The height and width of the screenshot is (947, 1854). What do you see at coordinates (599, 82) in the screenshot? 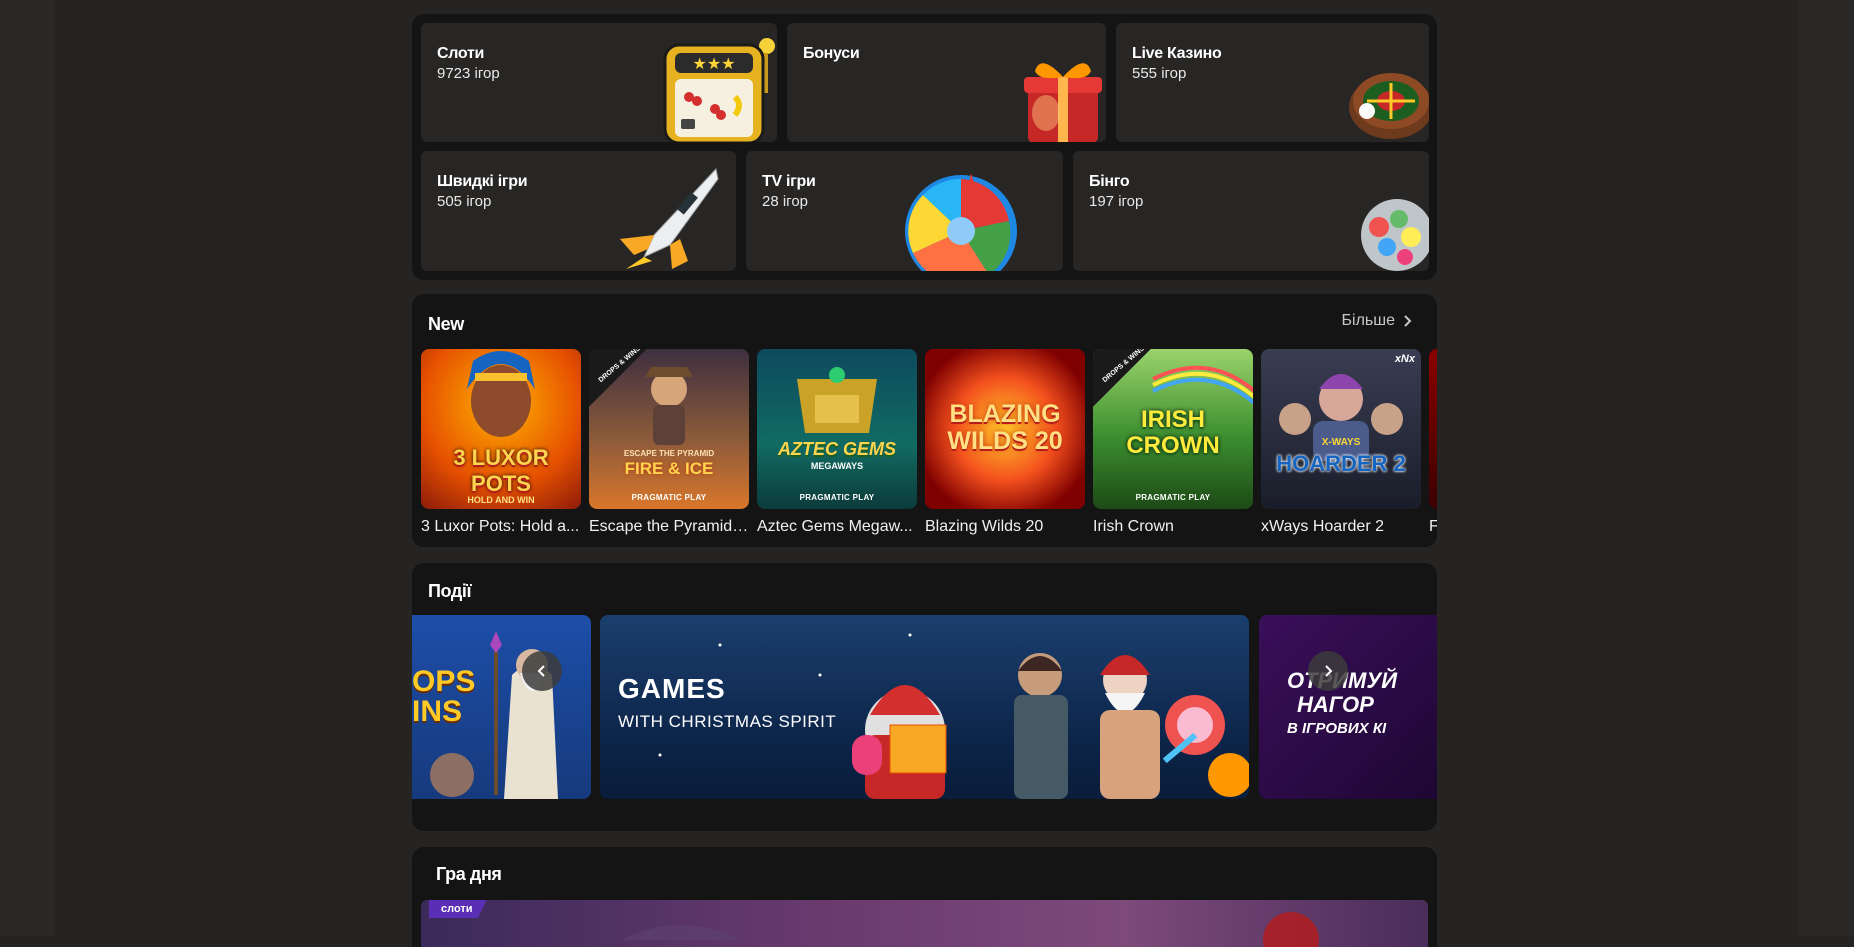
I see `category-slots: Слоти 9723 ігор ★★★` at bounding box center [599, 82].